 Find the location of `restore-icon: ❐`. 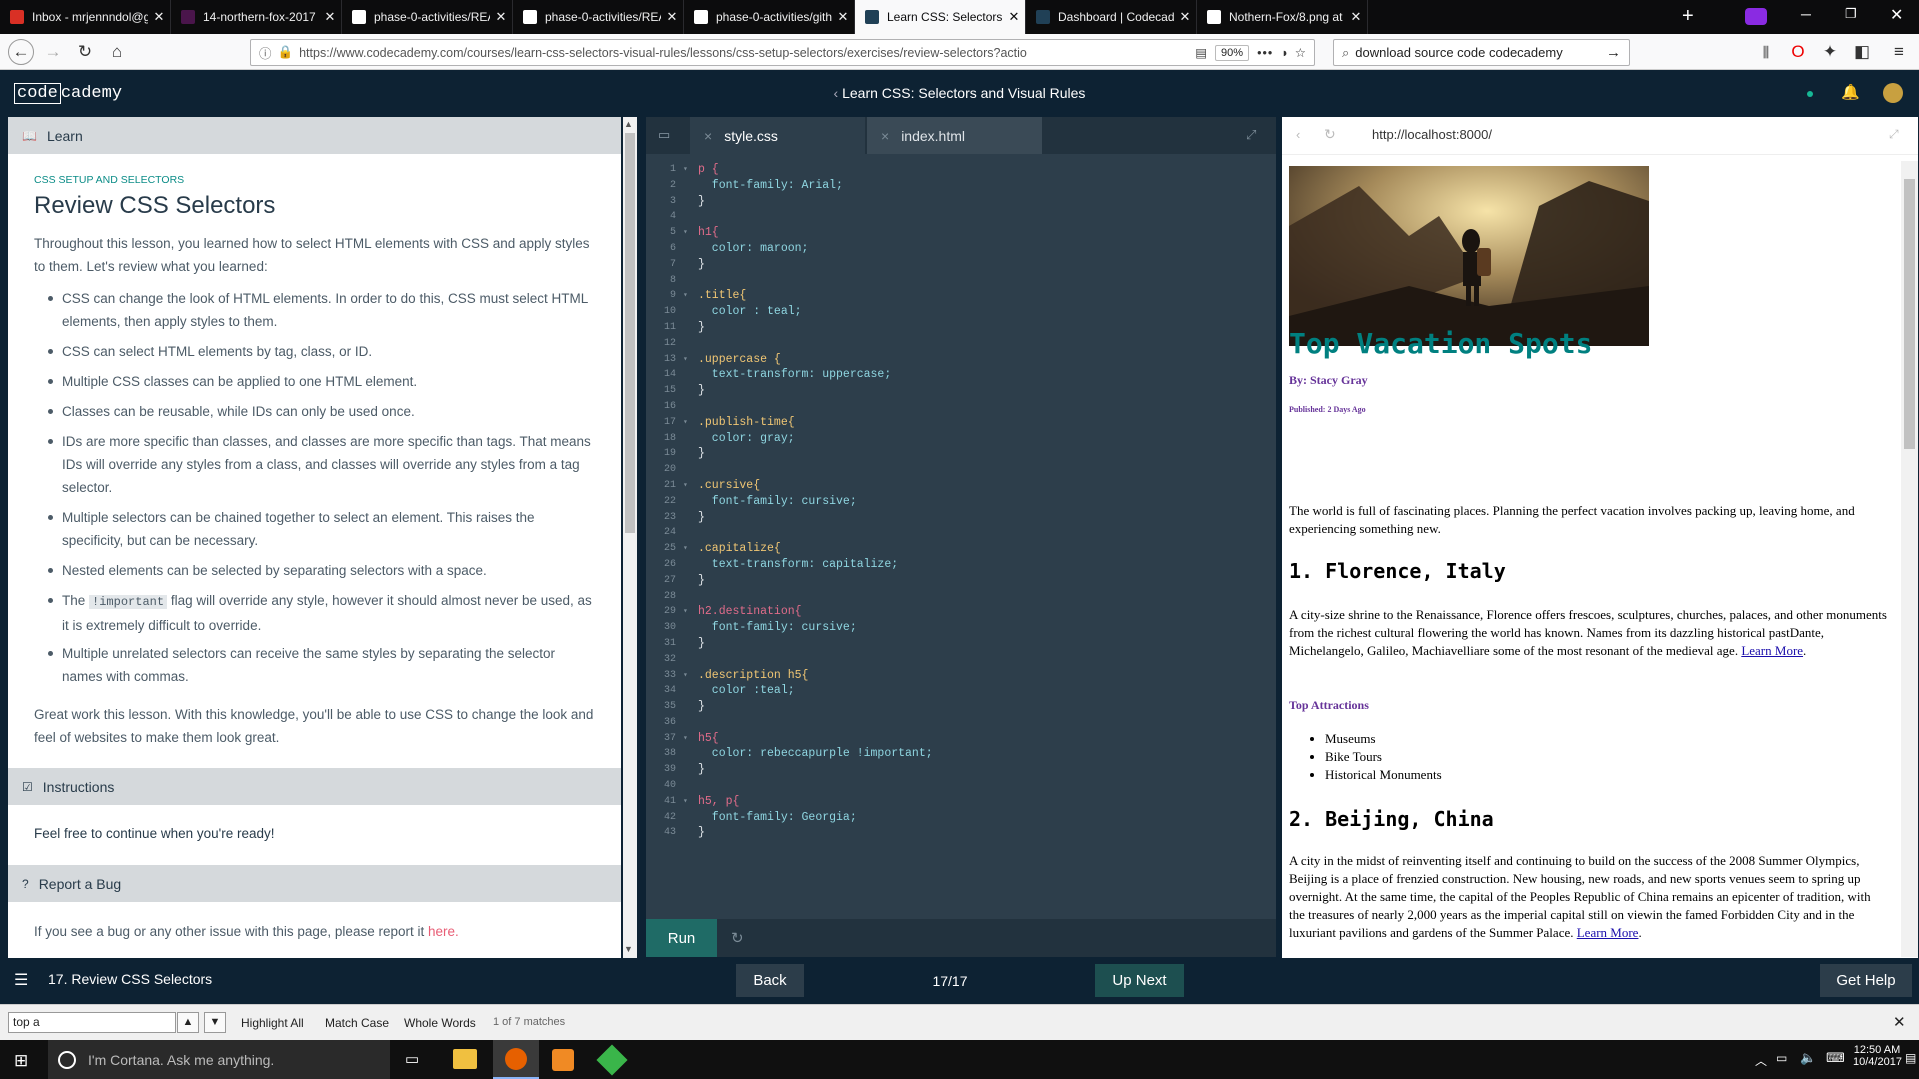

restore-icon: ❐ is located at coordinates (1851, 14).